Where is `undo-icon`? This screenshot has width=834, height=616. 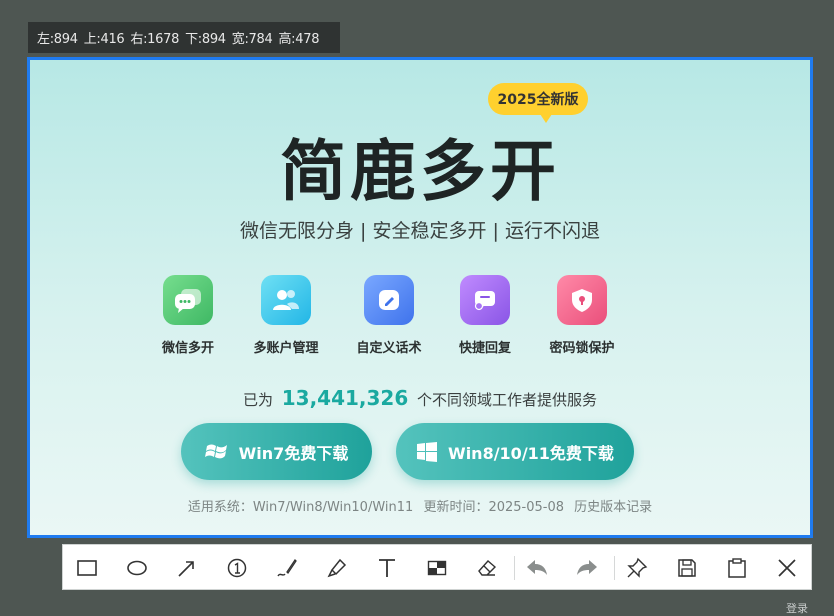
undo-icon is located at coordinates (537, 567).